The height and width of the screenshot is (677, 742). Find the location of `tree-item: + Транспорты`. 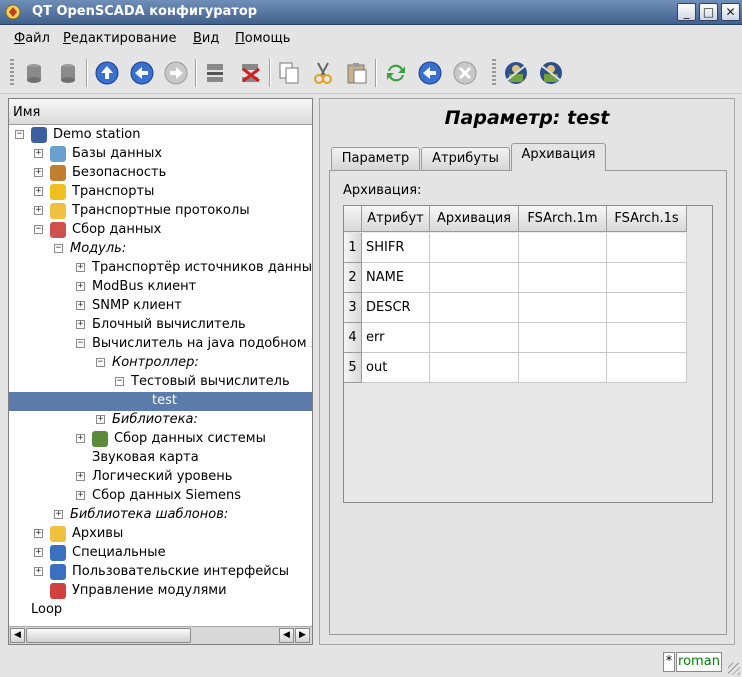

tree-item: + Транспорты is located at coordinates (160, 192).